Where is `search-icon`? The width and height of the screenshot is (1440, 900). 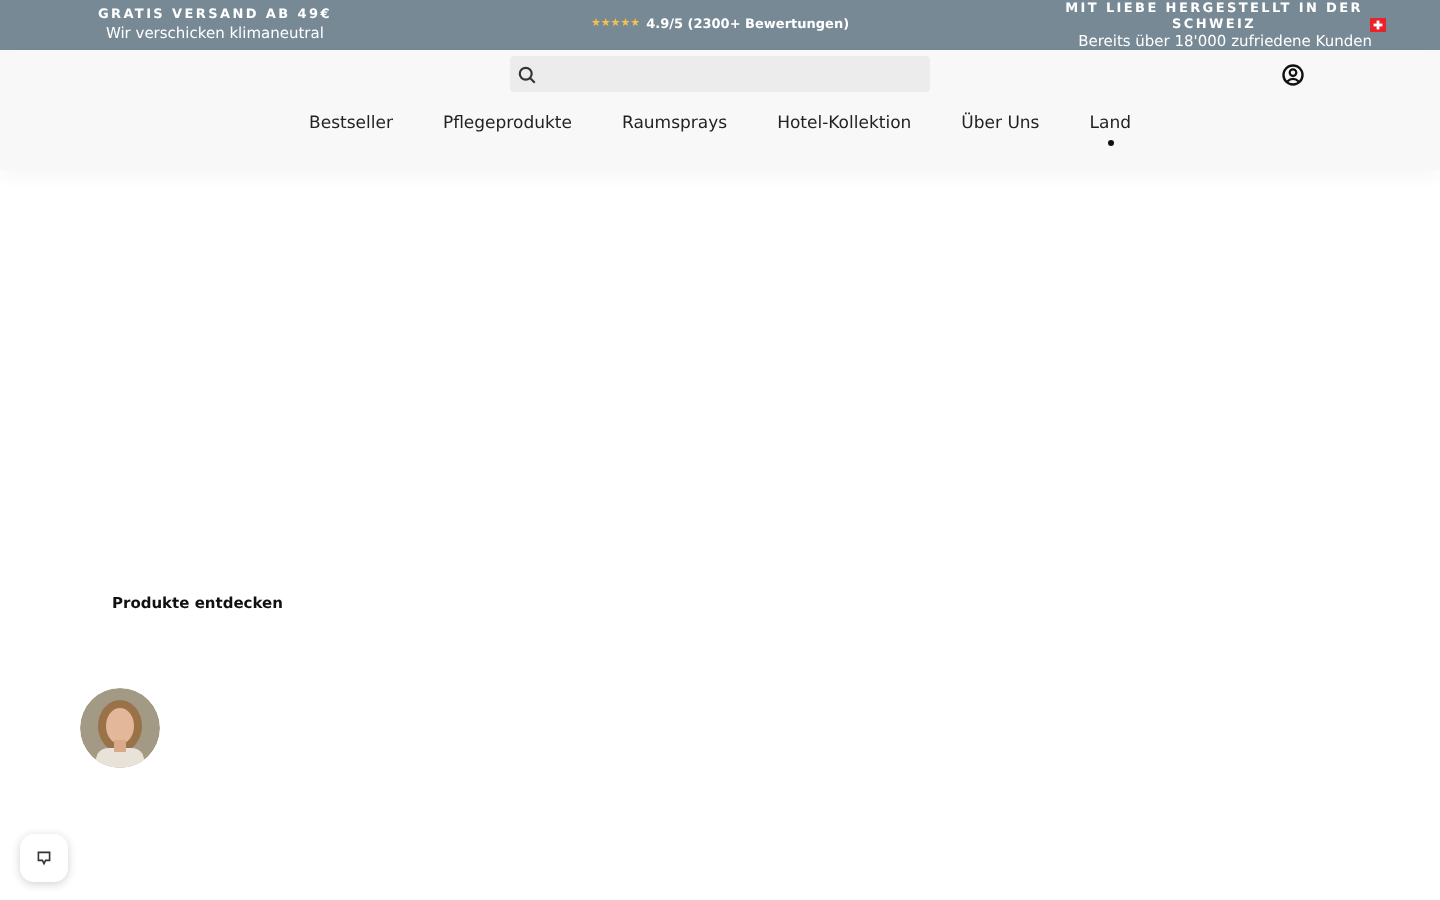 search-icon is located at coordinates (527, 74).